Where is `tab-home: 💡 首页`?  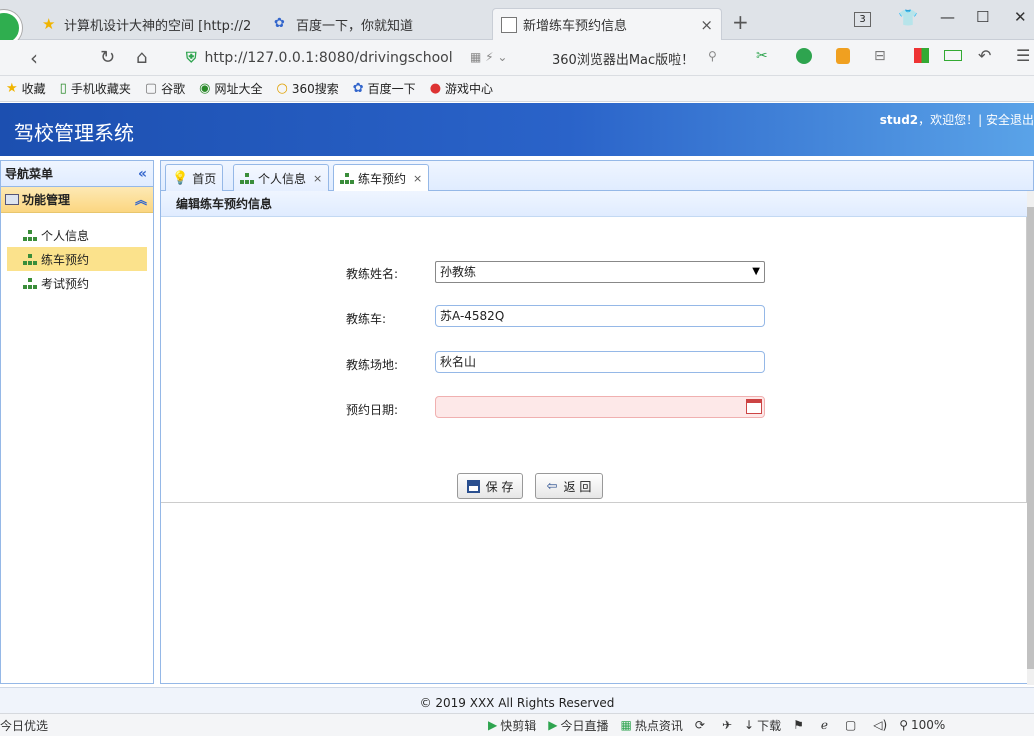 tab-home: 💡 首页 is located at coordinates (194, 177).